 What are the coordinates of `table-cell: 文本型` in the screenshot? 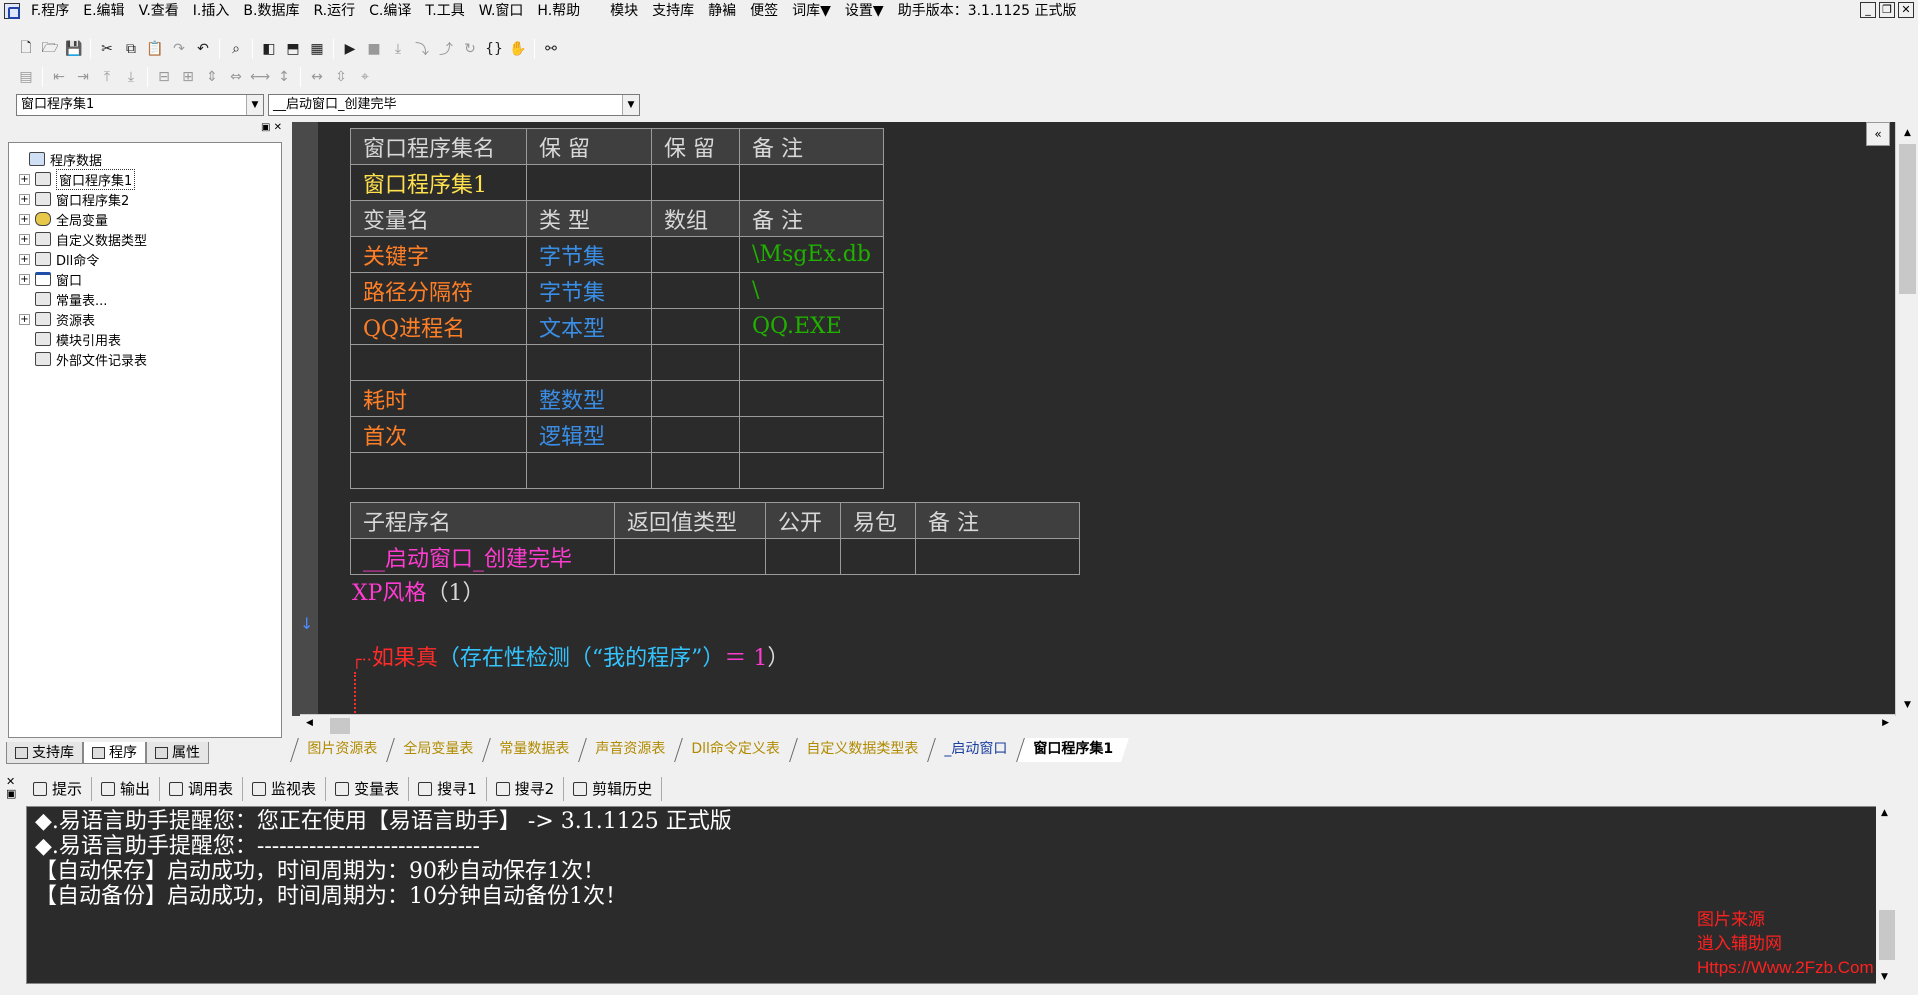 It's located at (589, 326).